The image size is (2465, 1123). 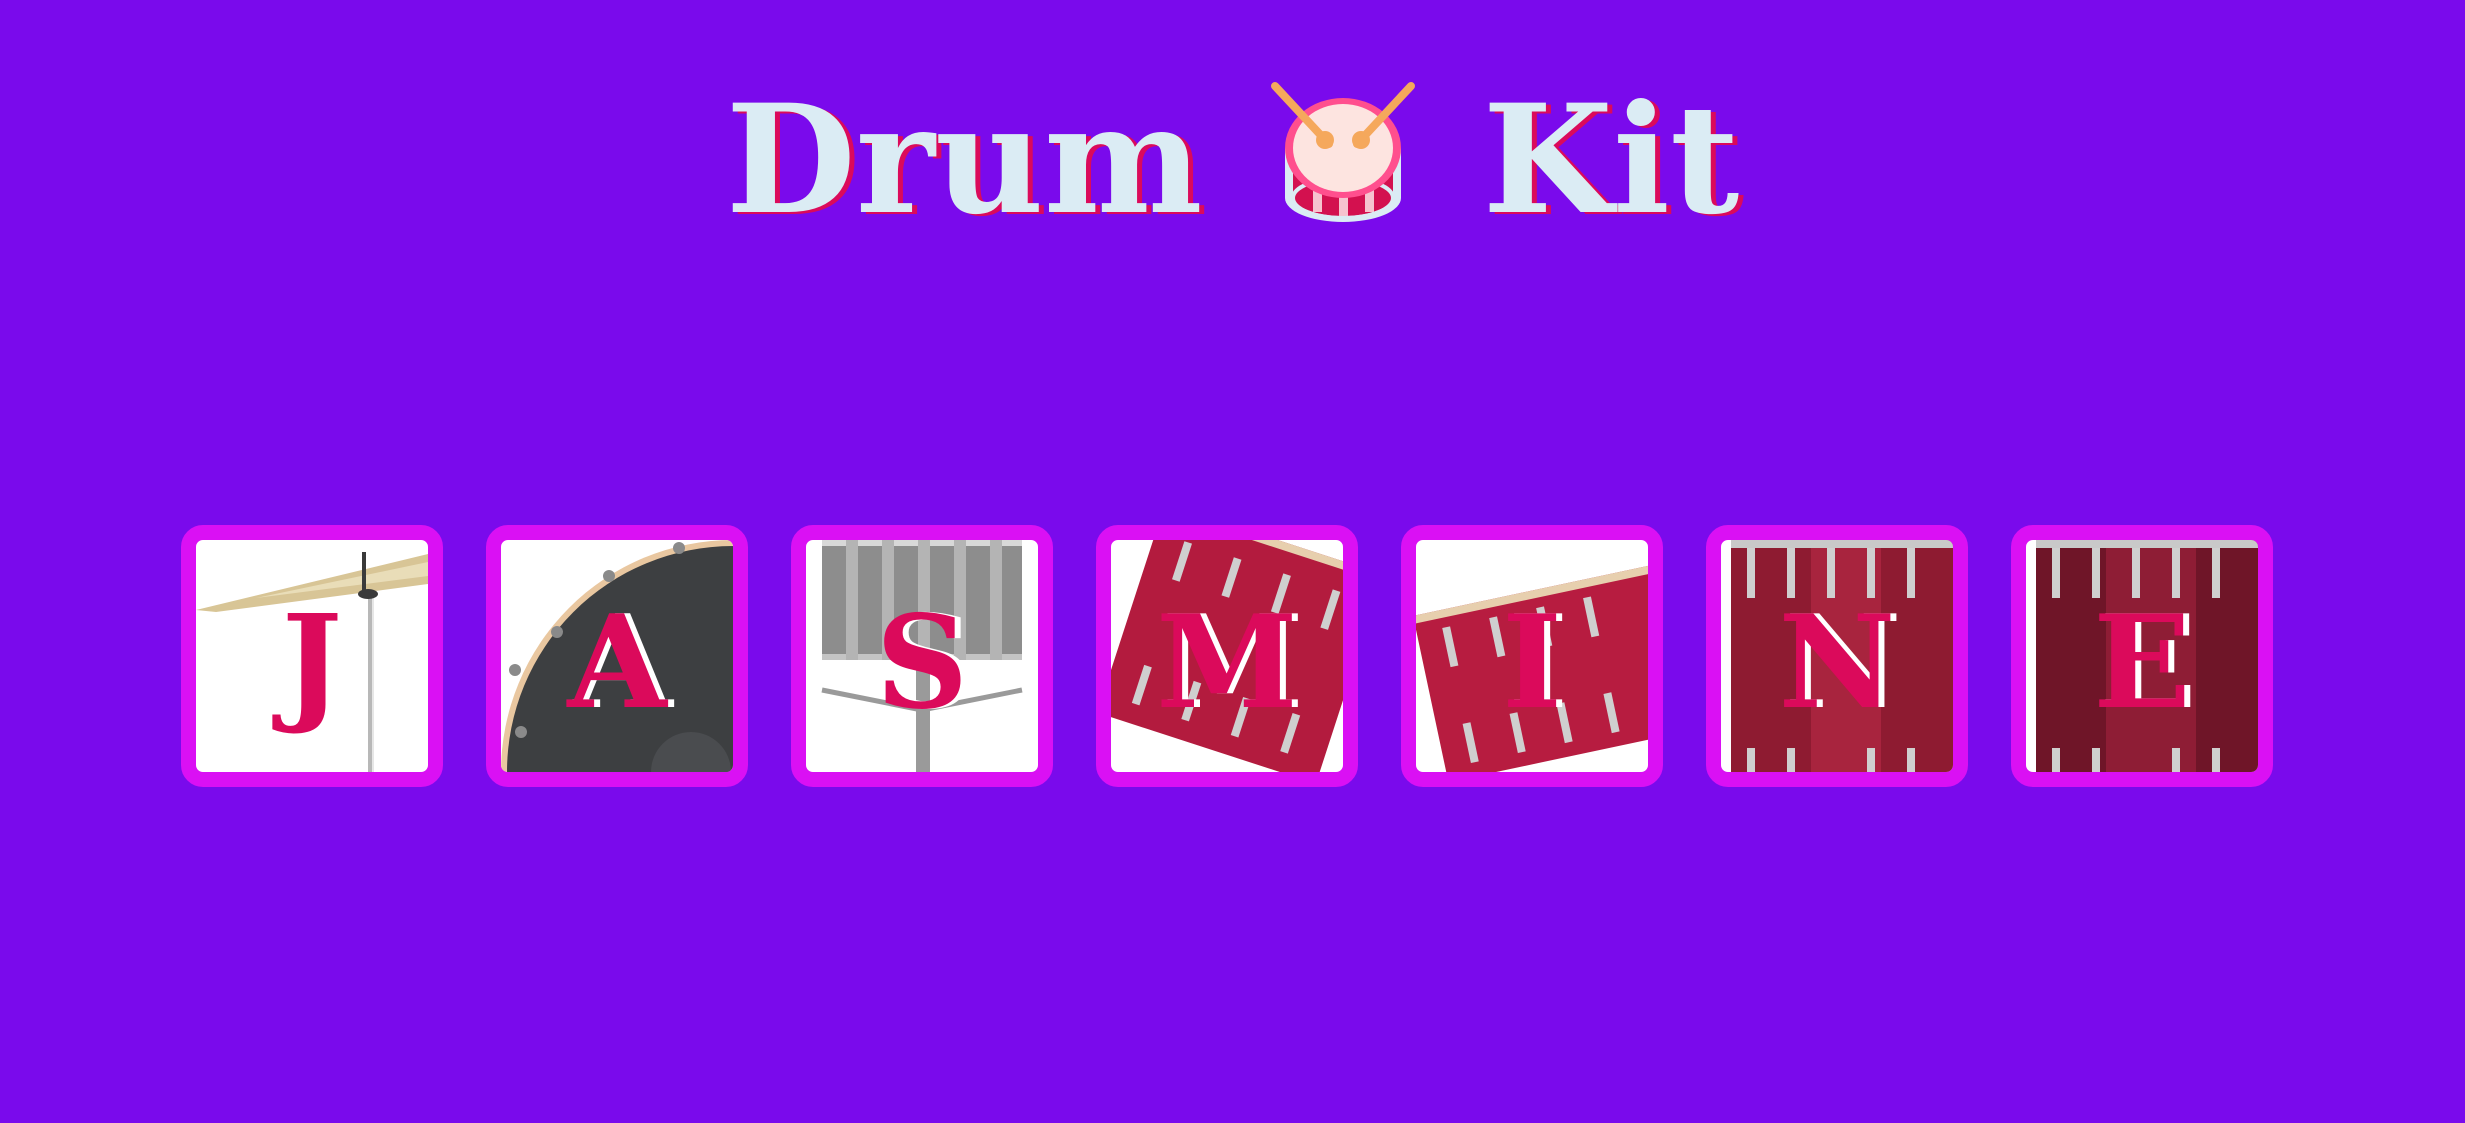 What do you see at coordinates (1837, 663) in the screenshot?
I see `drum-letter: N` at bounding box center [1837, 663].